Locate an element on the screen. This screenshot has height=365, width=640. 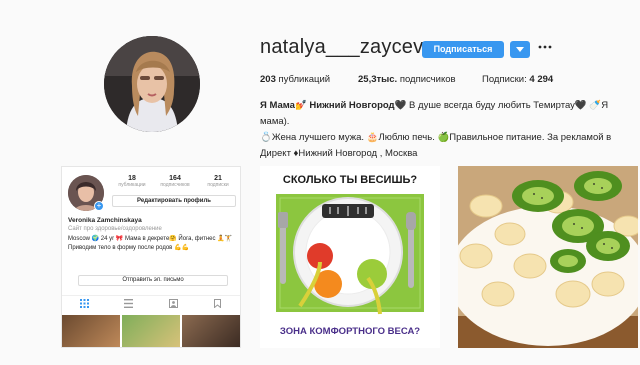
followers-label: подписчиков is located at coordinates (427, 79).